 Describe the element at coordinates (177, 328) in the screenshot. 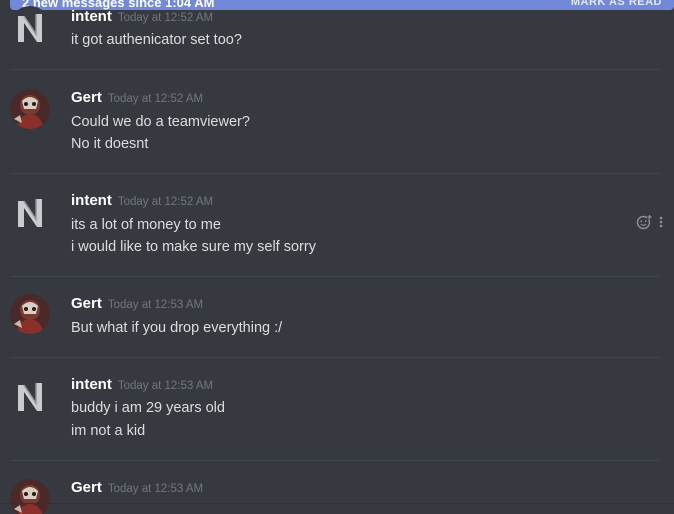

I see `message-text: But what if you drop everything :/` at that location.